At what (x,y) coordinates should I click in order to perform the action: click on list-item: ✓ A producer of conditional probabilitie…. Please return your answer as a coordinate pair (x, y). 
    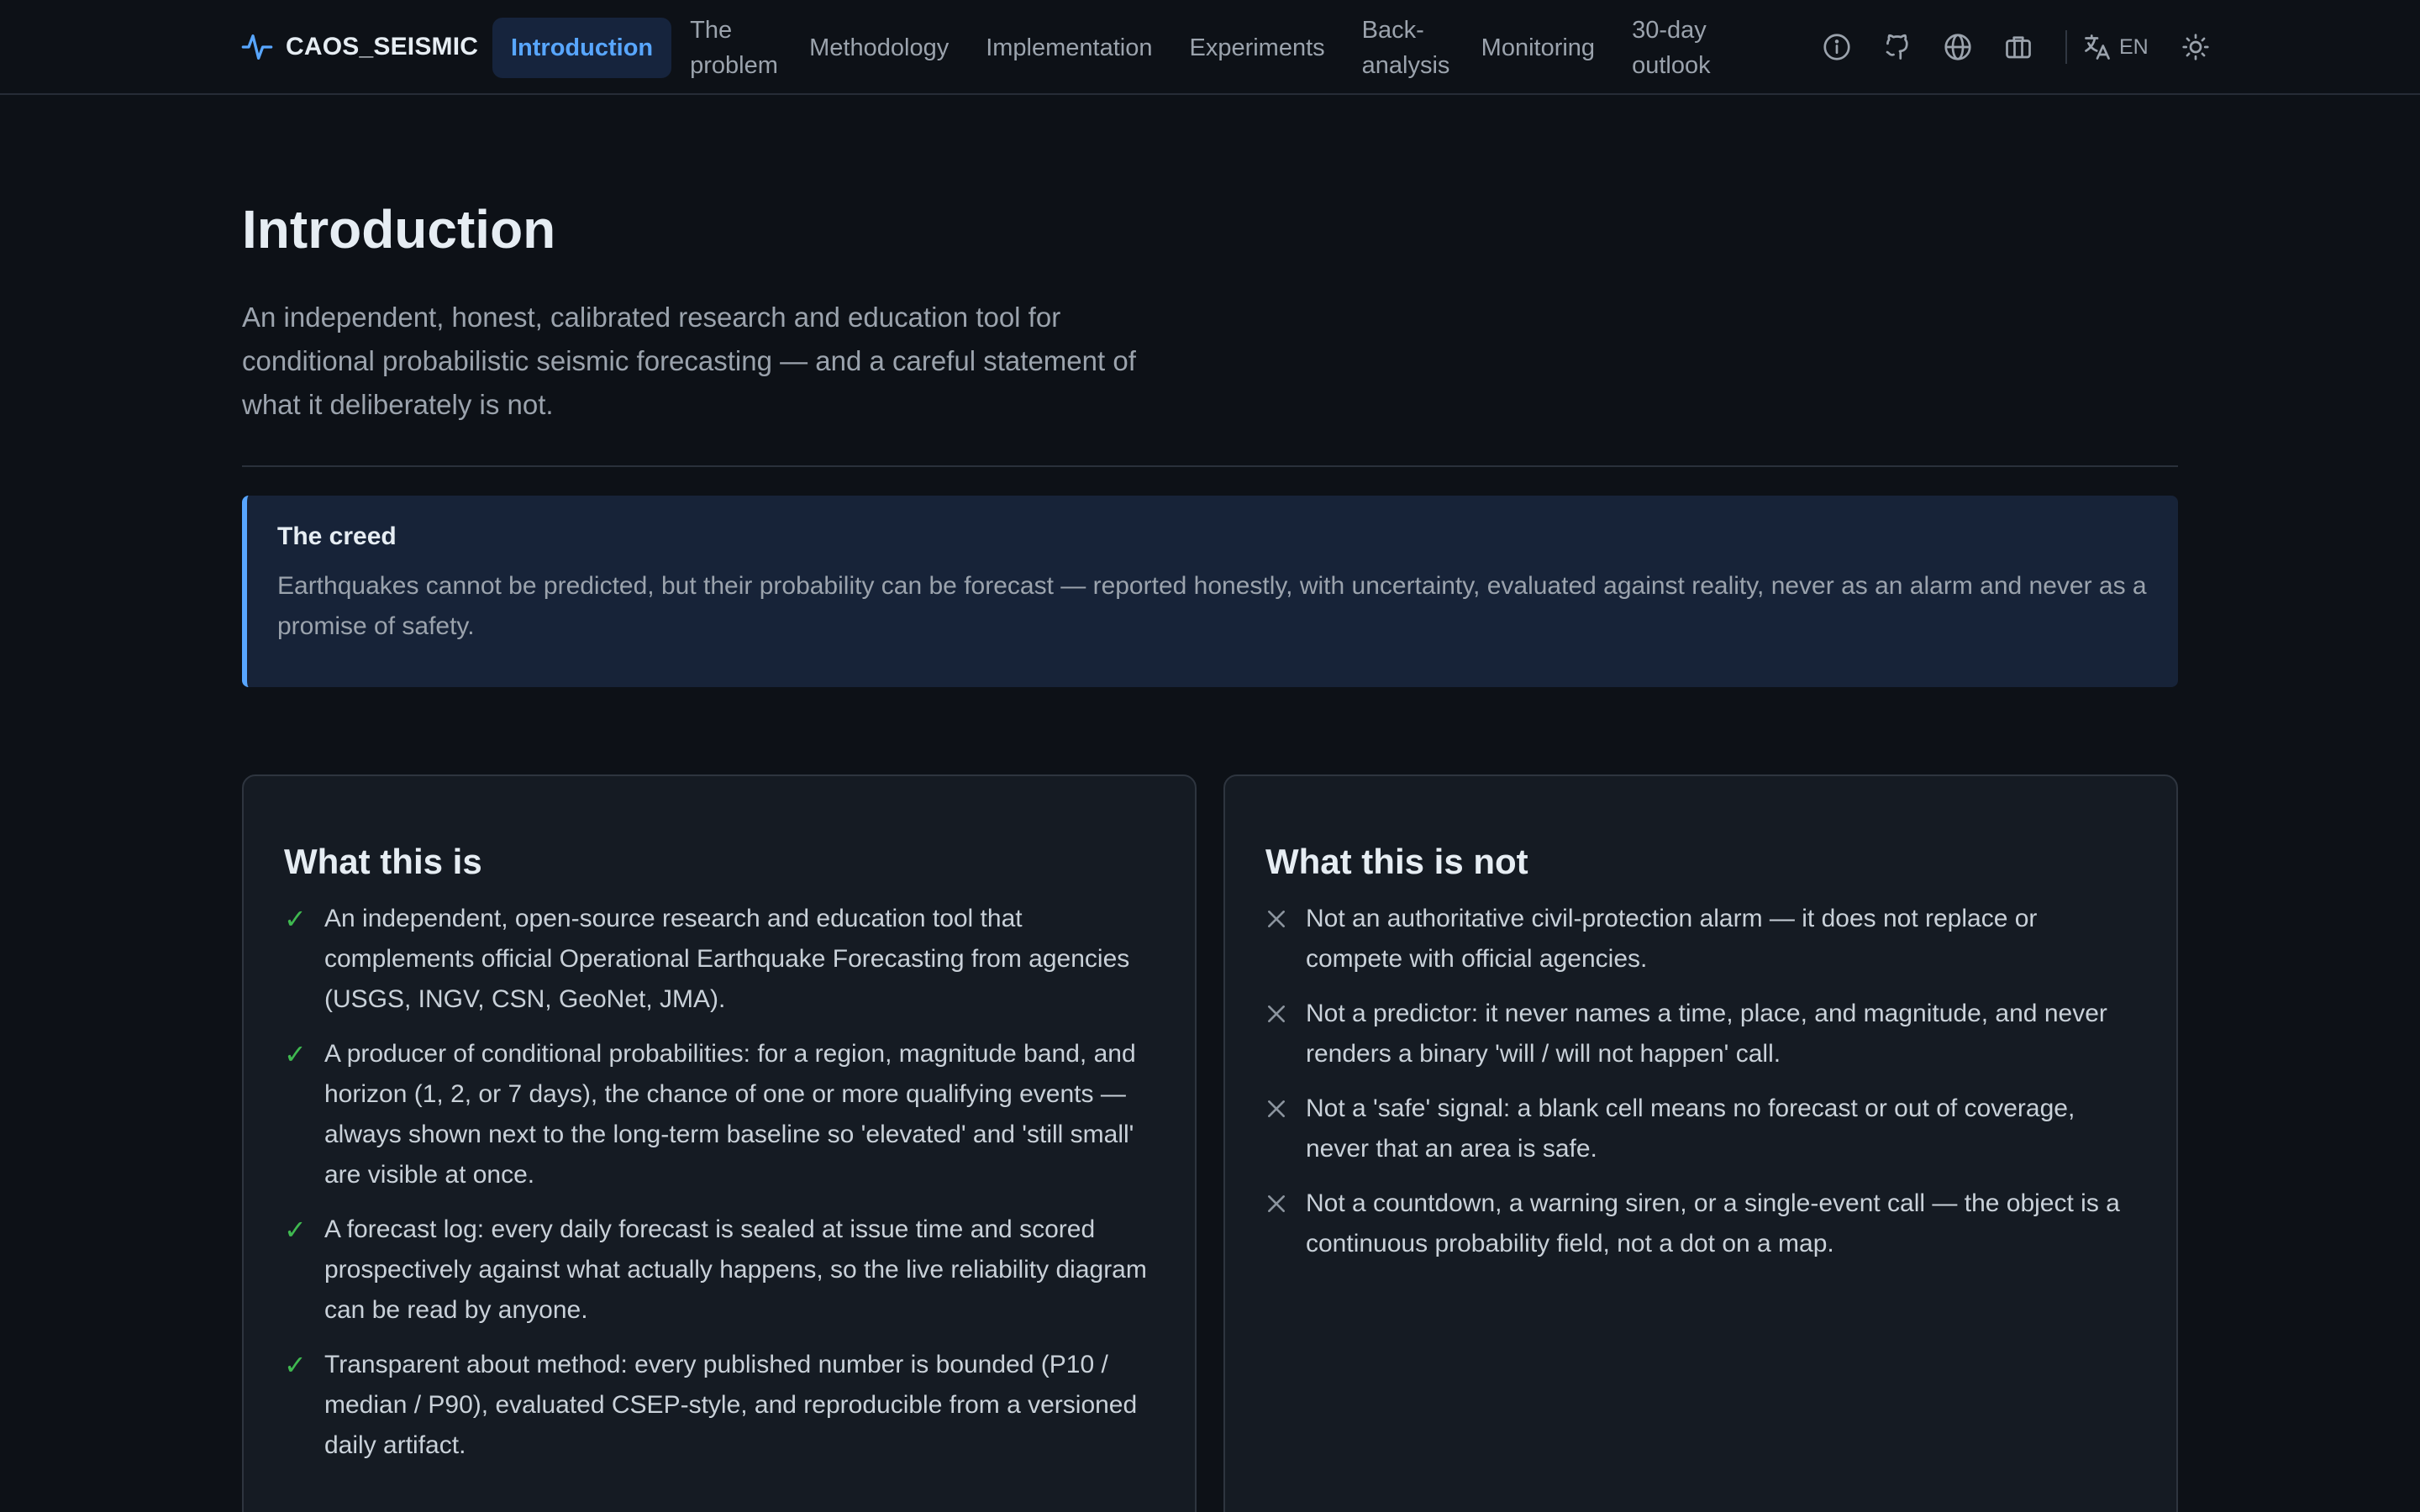
    Looking at the image, I should click on (719, 1114).